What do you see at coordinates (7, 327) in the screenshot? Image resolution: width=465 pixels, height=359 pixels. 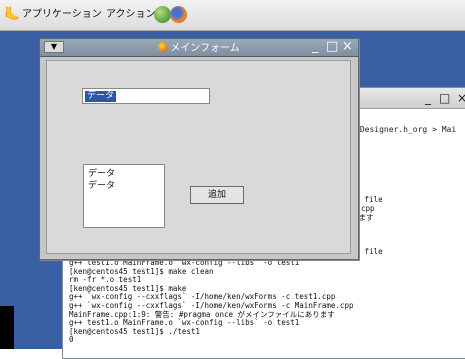 I see `black-panel-fragment` at bounding box center [7, 327].